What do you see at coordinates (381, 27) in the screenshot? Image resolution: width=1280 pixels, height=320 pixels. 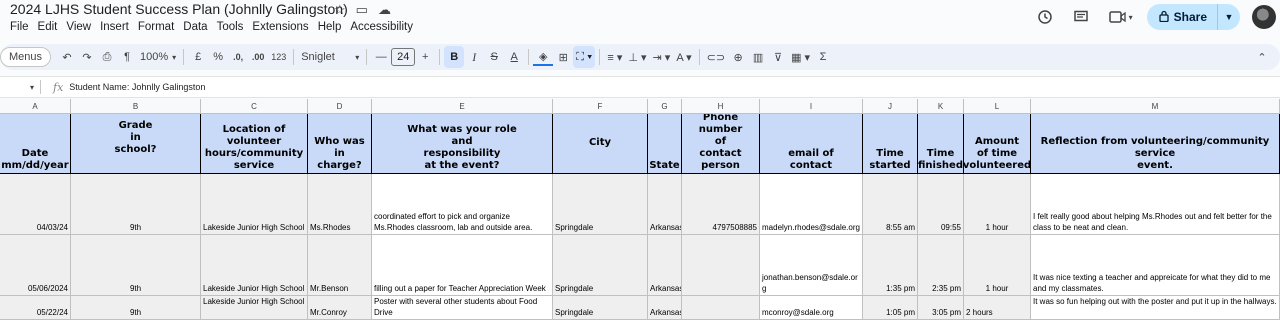 I see `menu-accessibility: Accessibility` at bounding box center [381, 27].